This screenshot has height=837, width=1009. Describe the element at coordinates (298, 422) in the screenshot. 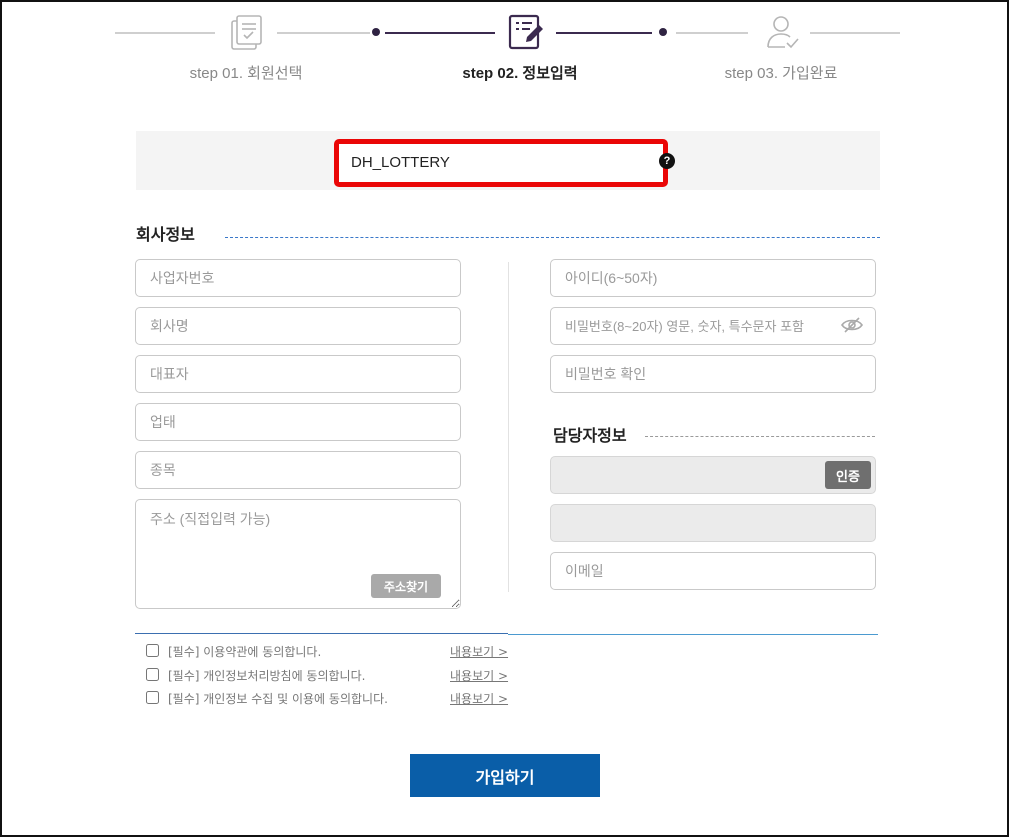

I see `business-type-input` at that location.